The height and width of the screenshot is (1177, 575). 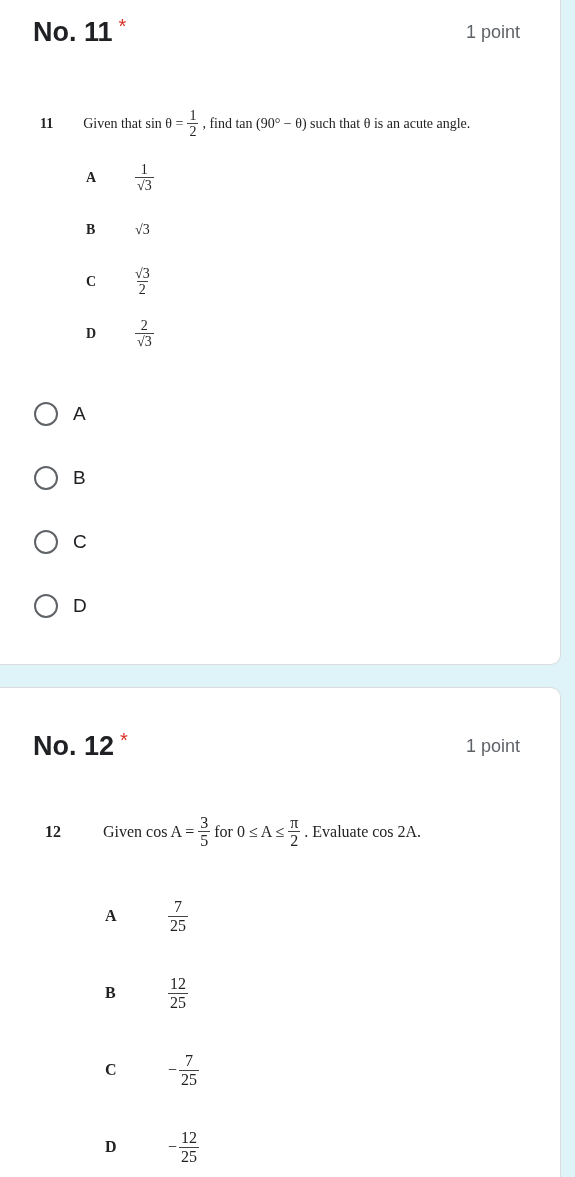 I want to click on option-value: 12 25, so click(x=178, y=993).